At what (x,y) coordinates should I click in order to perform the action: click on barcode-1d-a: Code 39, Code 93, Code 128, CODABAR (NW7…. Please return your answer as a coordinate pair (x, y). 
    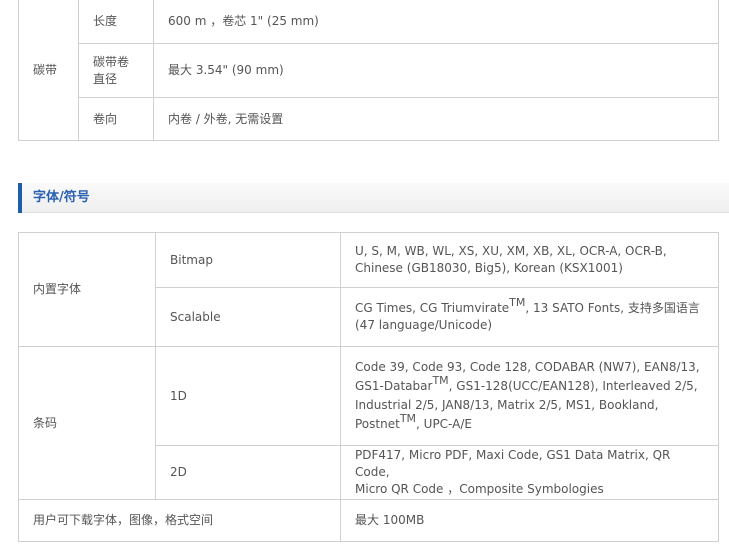
    Looking at the image, I should click on (527, 367).